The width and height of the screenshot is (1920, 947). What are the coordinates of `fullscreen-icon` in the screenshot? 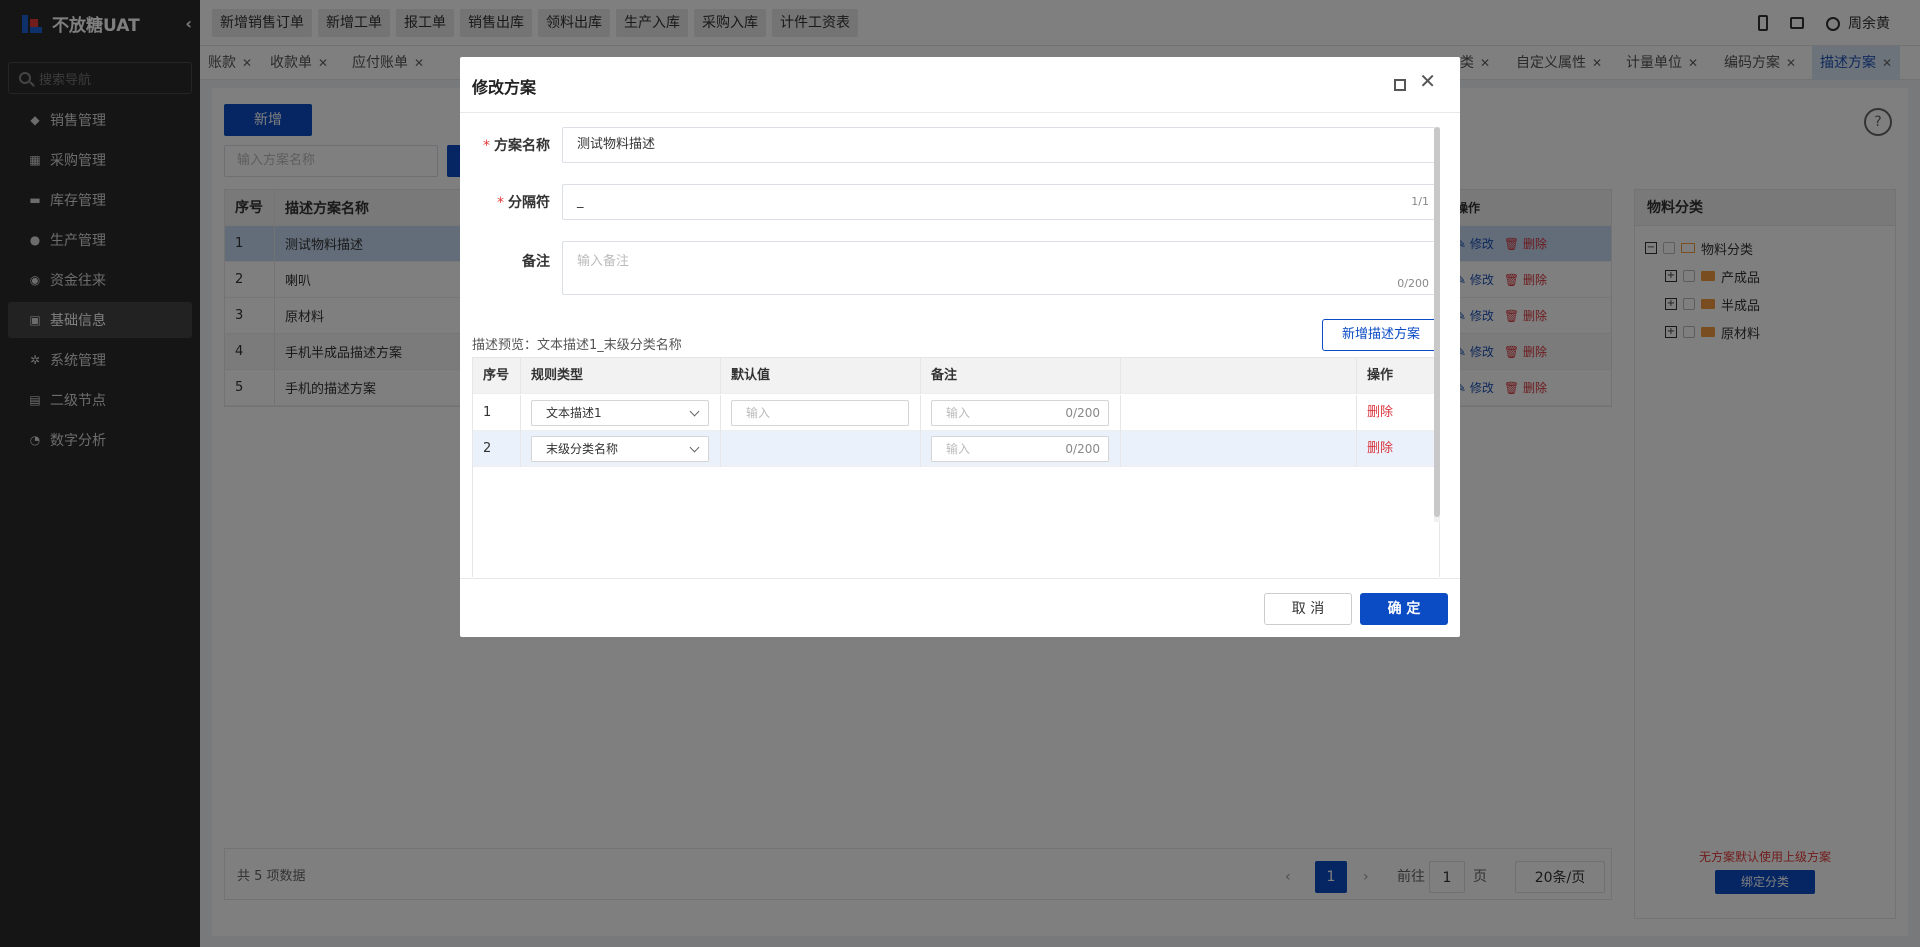 It's located at (1400, 85).